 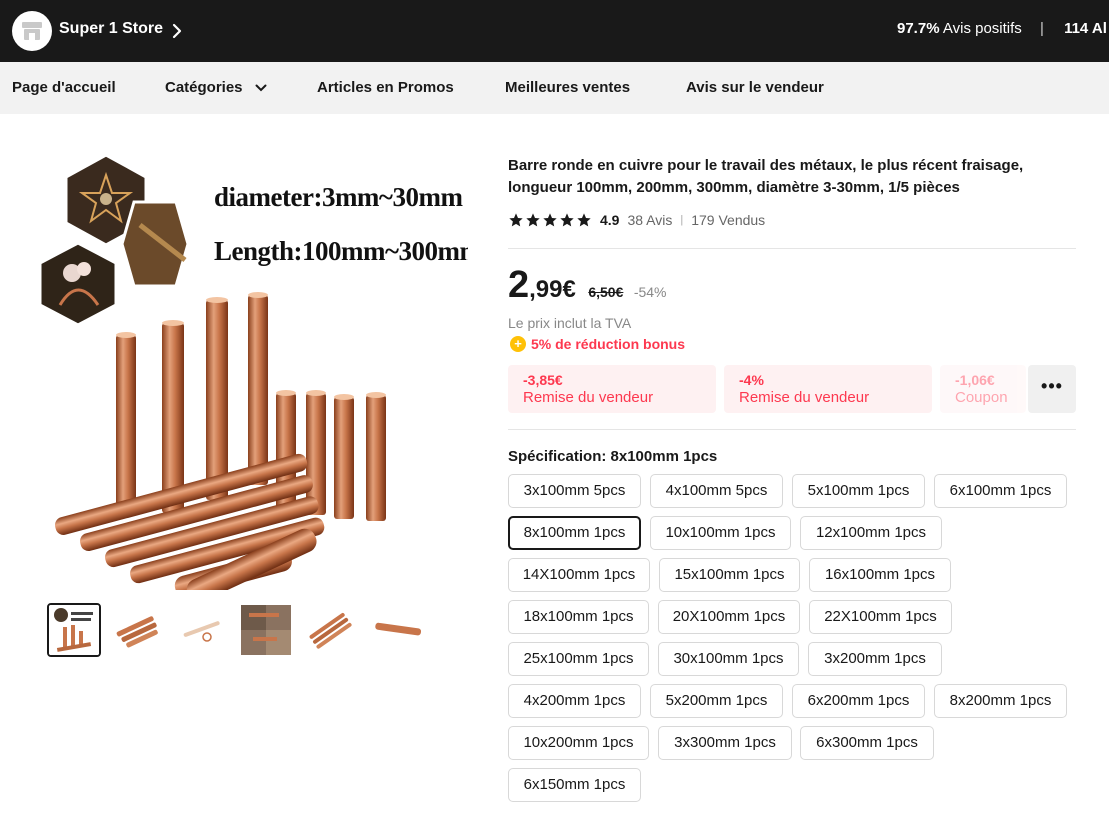 What do you see at coordinates (578, 659) in the screenshot?
I see `spec-option: 25x100mm 1pcs` at bounding box center [578, 659].